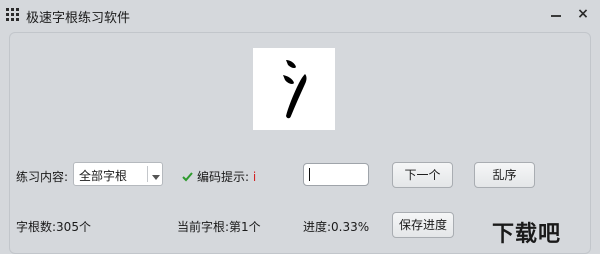  Describe the element at coordinates (219, 227) in the screenshot. I see `current-zigen: 当前字根:第1个` at that location.